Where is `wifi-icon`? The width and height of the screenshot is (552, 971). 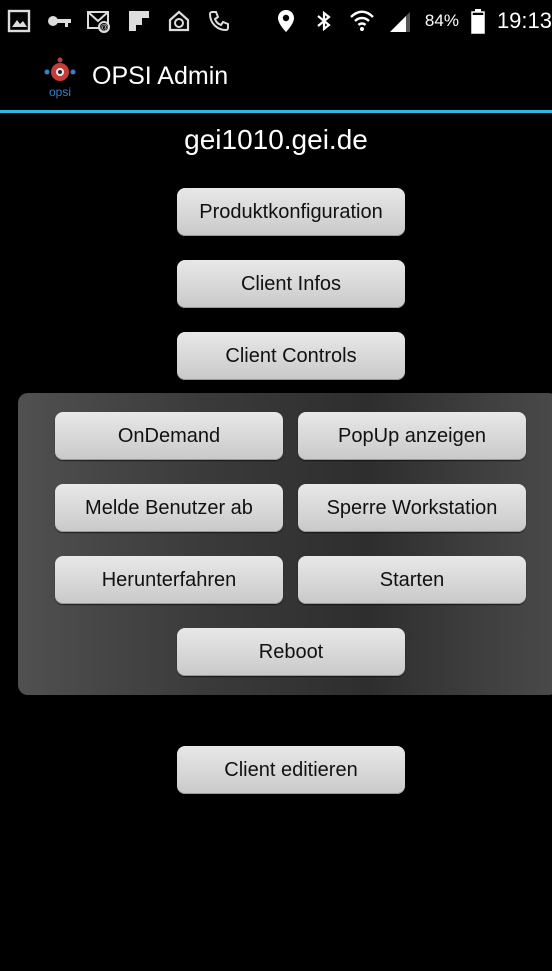
wifi-icon is located at coordinates (362, 21).